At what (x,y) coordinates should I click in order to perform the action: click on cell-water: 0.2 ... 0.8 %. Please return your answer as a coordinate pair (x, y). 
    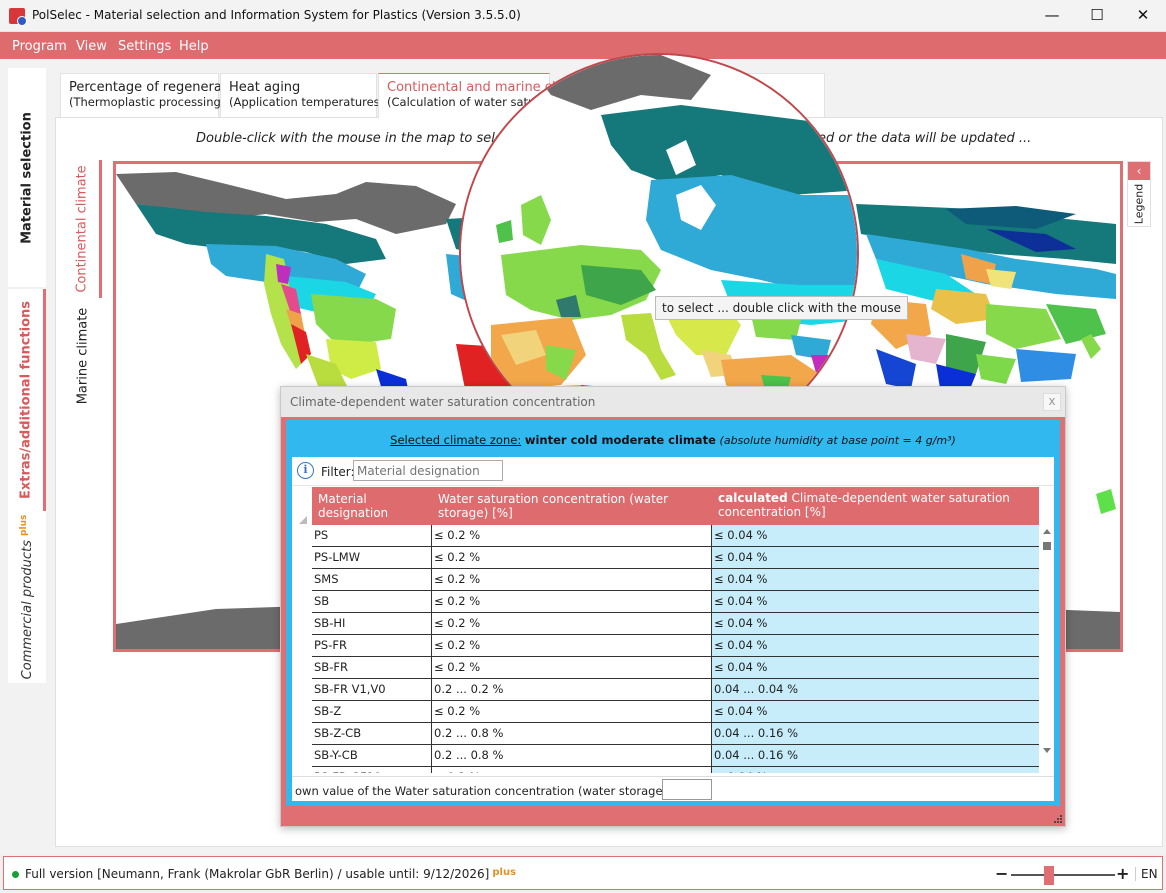
    Looking at the image, I should click on (572, 755).